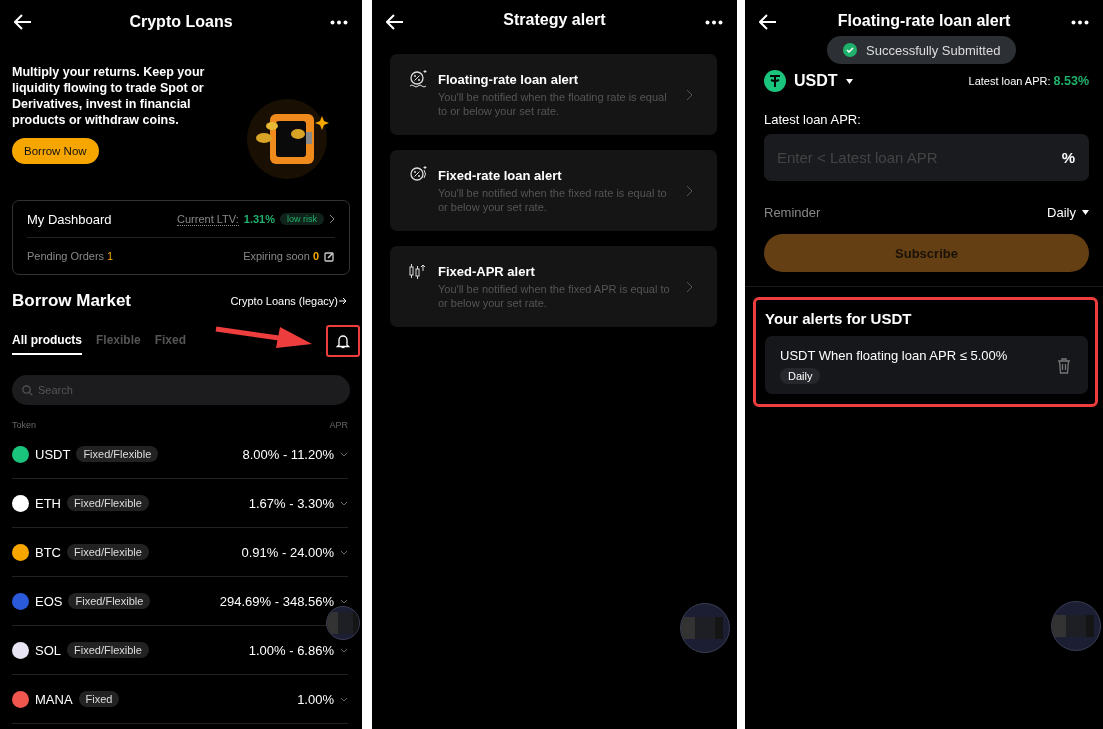 Image resolution: width=1103 pixels, height=729 pixels. What do you see at coordinates (924, 21) in the screenshot?
I see `screen-title: Floating-rate loan alert` at bounding box center [924, 21].